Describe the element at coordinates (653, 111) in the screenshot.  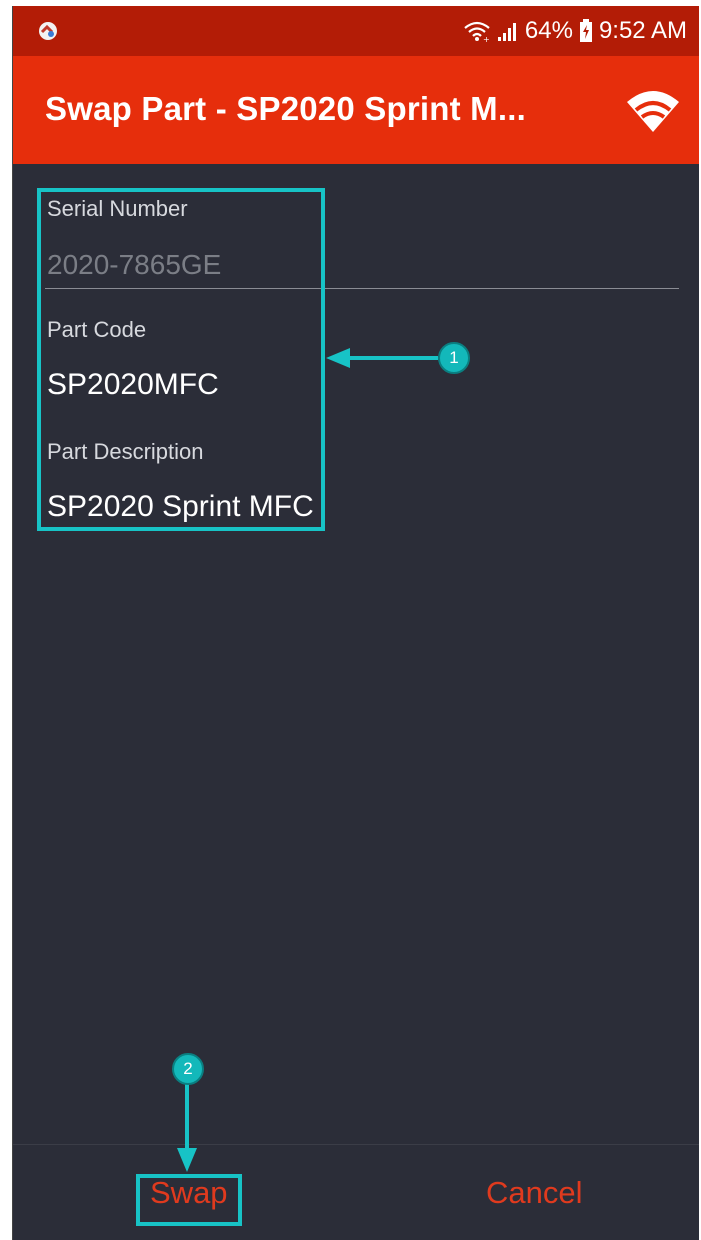
I see `wifi-icon` at that location.